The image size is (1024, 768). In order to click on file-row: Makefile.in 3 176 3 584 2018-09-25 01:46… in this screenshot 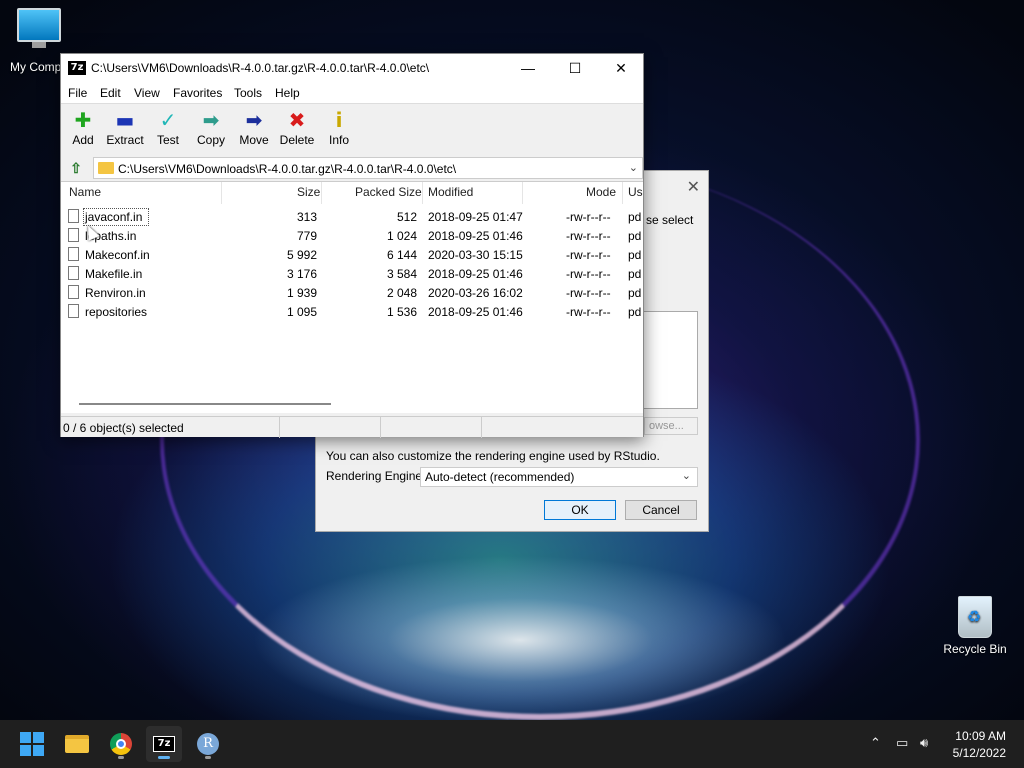, I will do `click(352, 273)`.